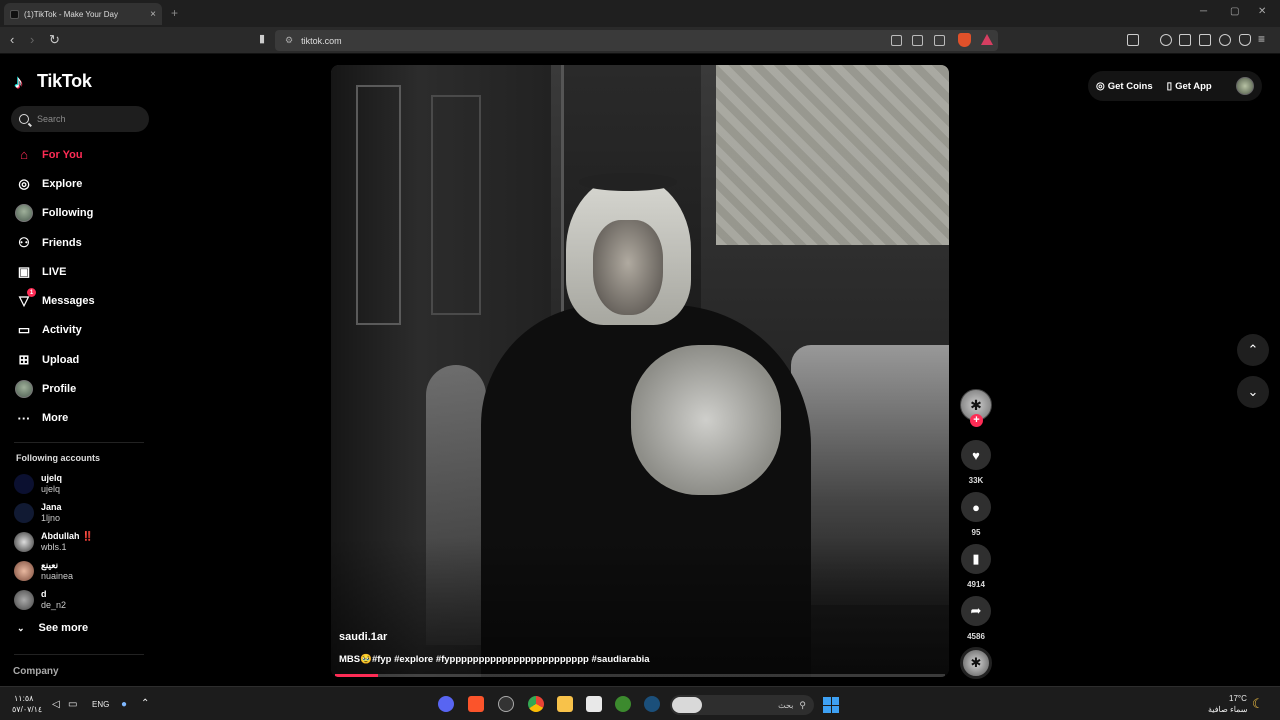  What do you see at coordinates (64, 81) in the screenshot?
I see `logo-text: TikTok` at bounding box center [64, 81].